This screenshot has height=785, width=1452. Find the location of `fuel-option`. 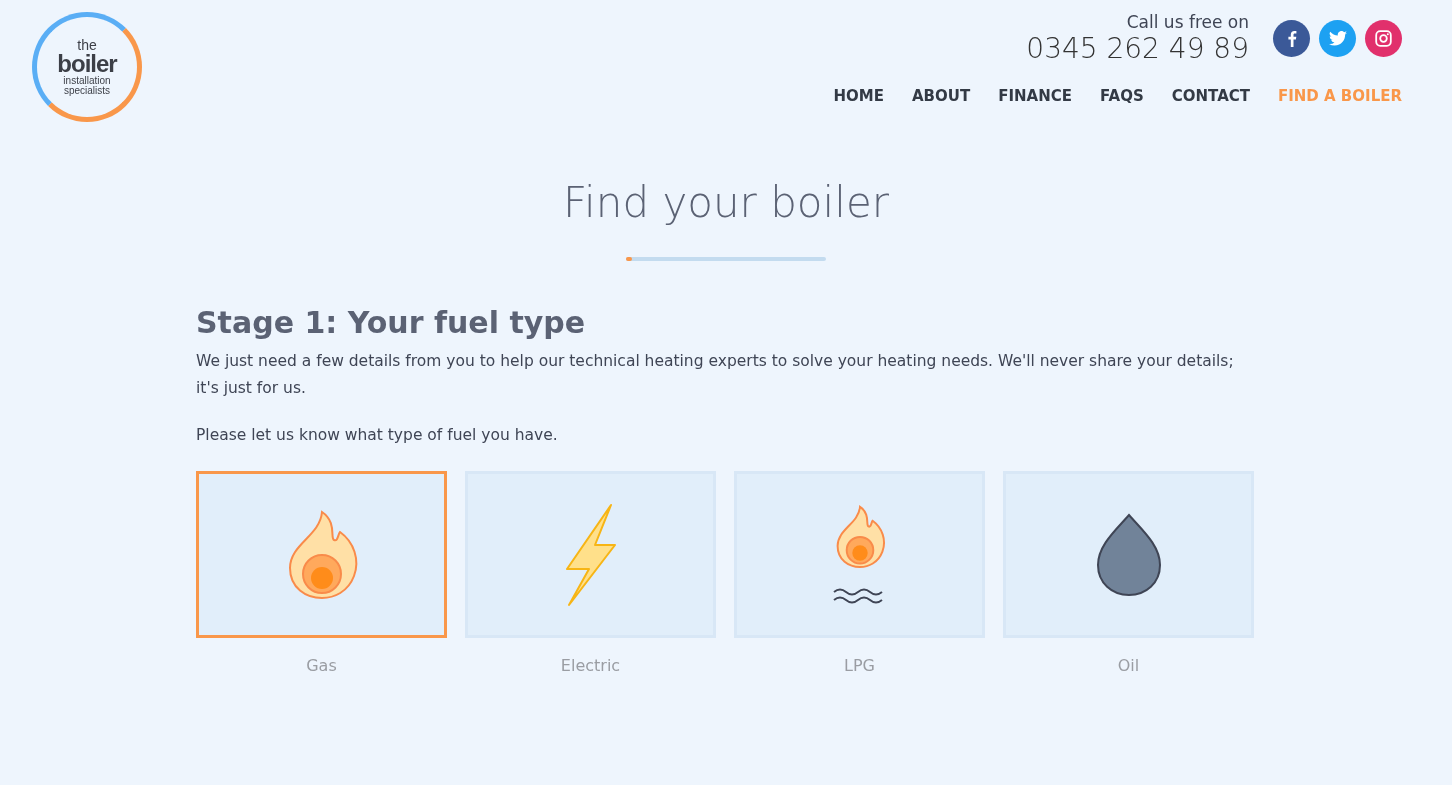

fuel-option is located at coordinates (321, 554).